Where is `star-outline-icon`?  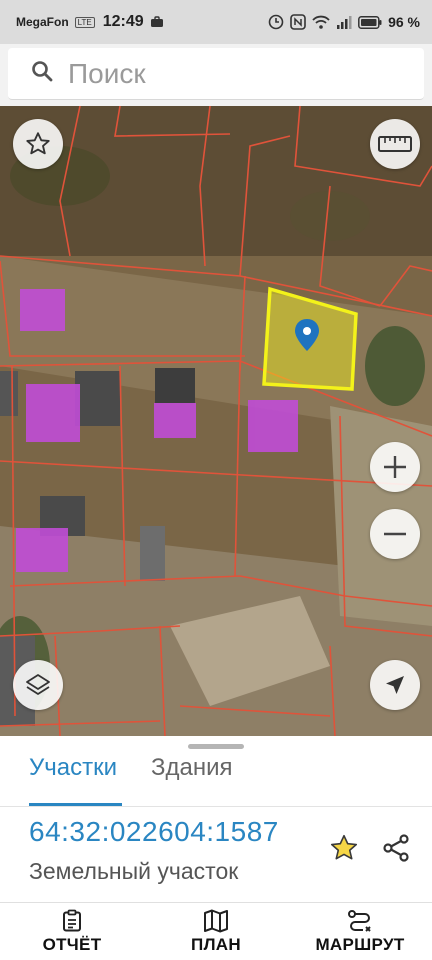 star-outline-icon is located at coordinates (38, 143).